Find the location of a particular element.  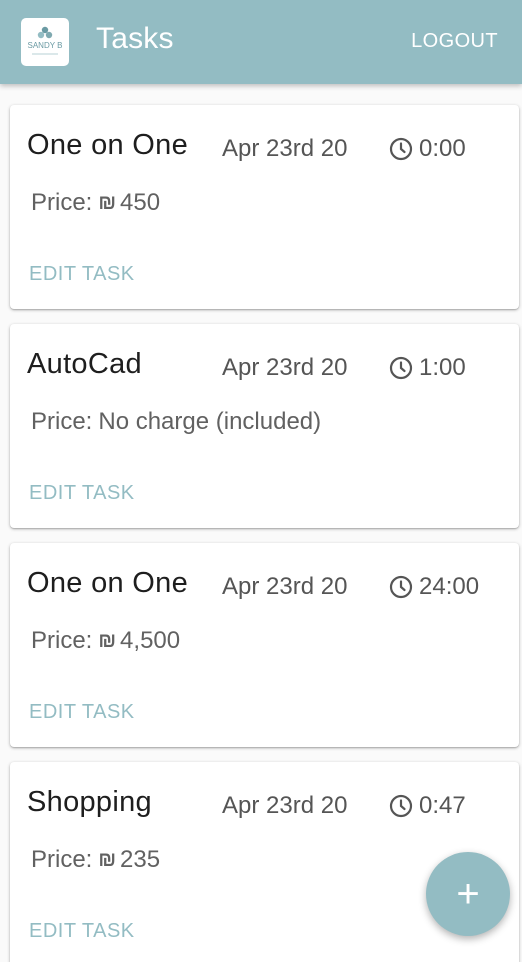

logo-text: SANDY B is located at coordinates (45, 45).